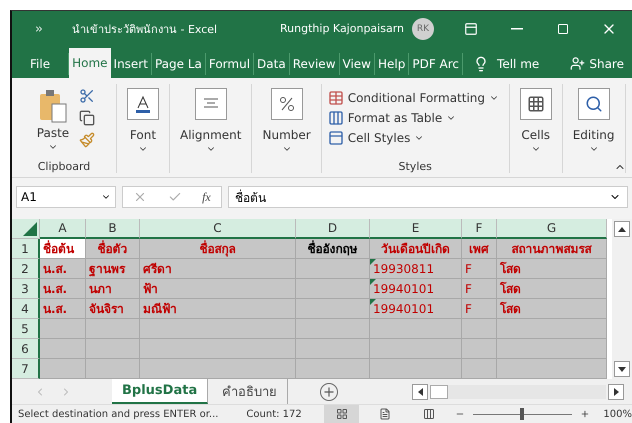  Describe the element at coordinates (617, 414) in the screenshot. I see `zoom-level: 100%` at that location.